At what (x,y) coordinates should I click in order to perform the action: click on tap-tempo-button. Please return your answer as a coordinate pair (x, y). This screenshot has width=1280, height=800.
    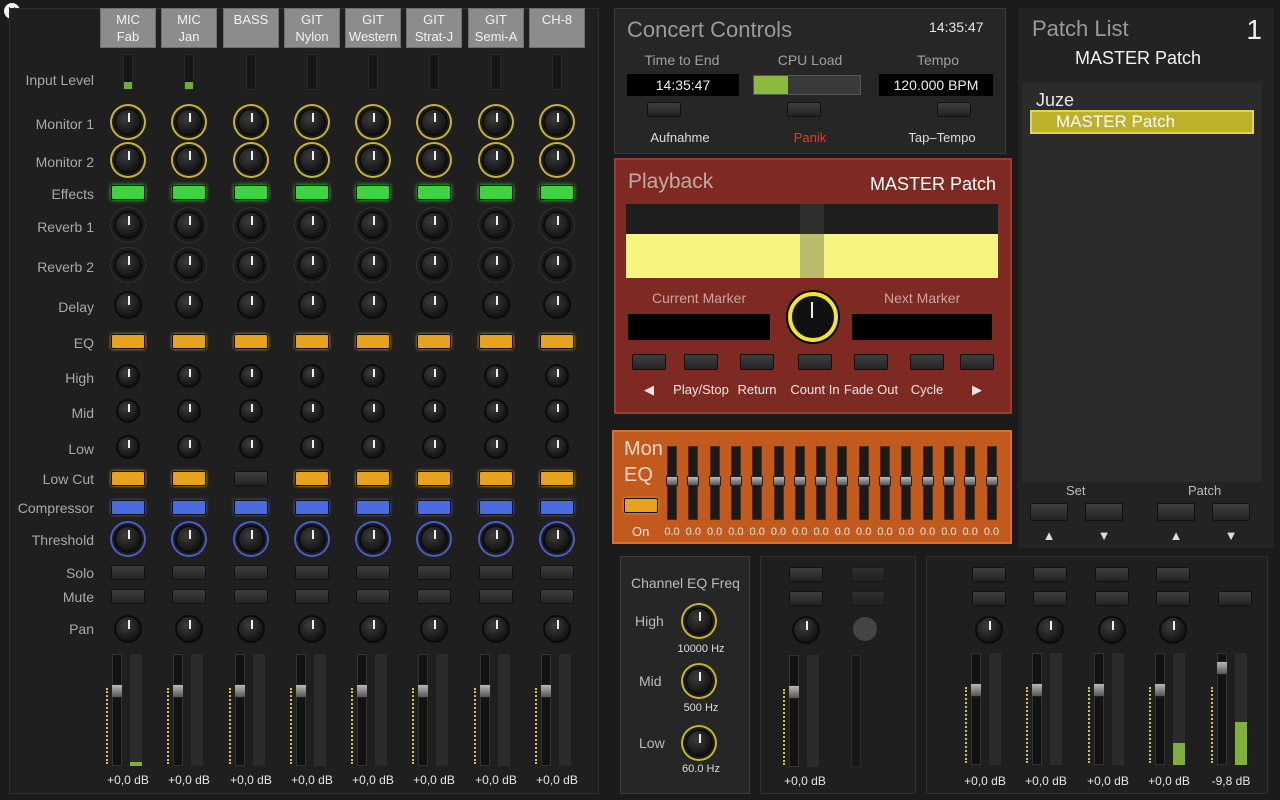
    Looking at the image, I should click on (954, 109).